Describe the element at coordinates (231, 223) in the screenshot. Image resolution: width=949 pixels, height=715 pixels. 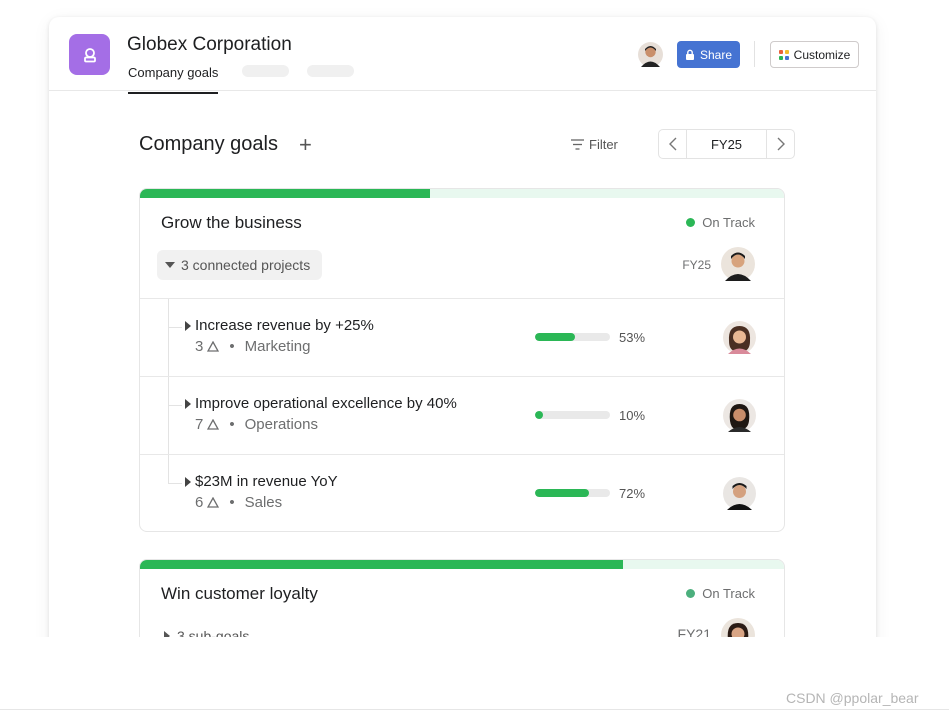
I see `goal-title: Grow the business` at that location.